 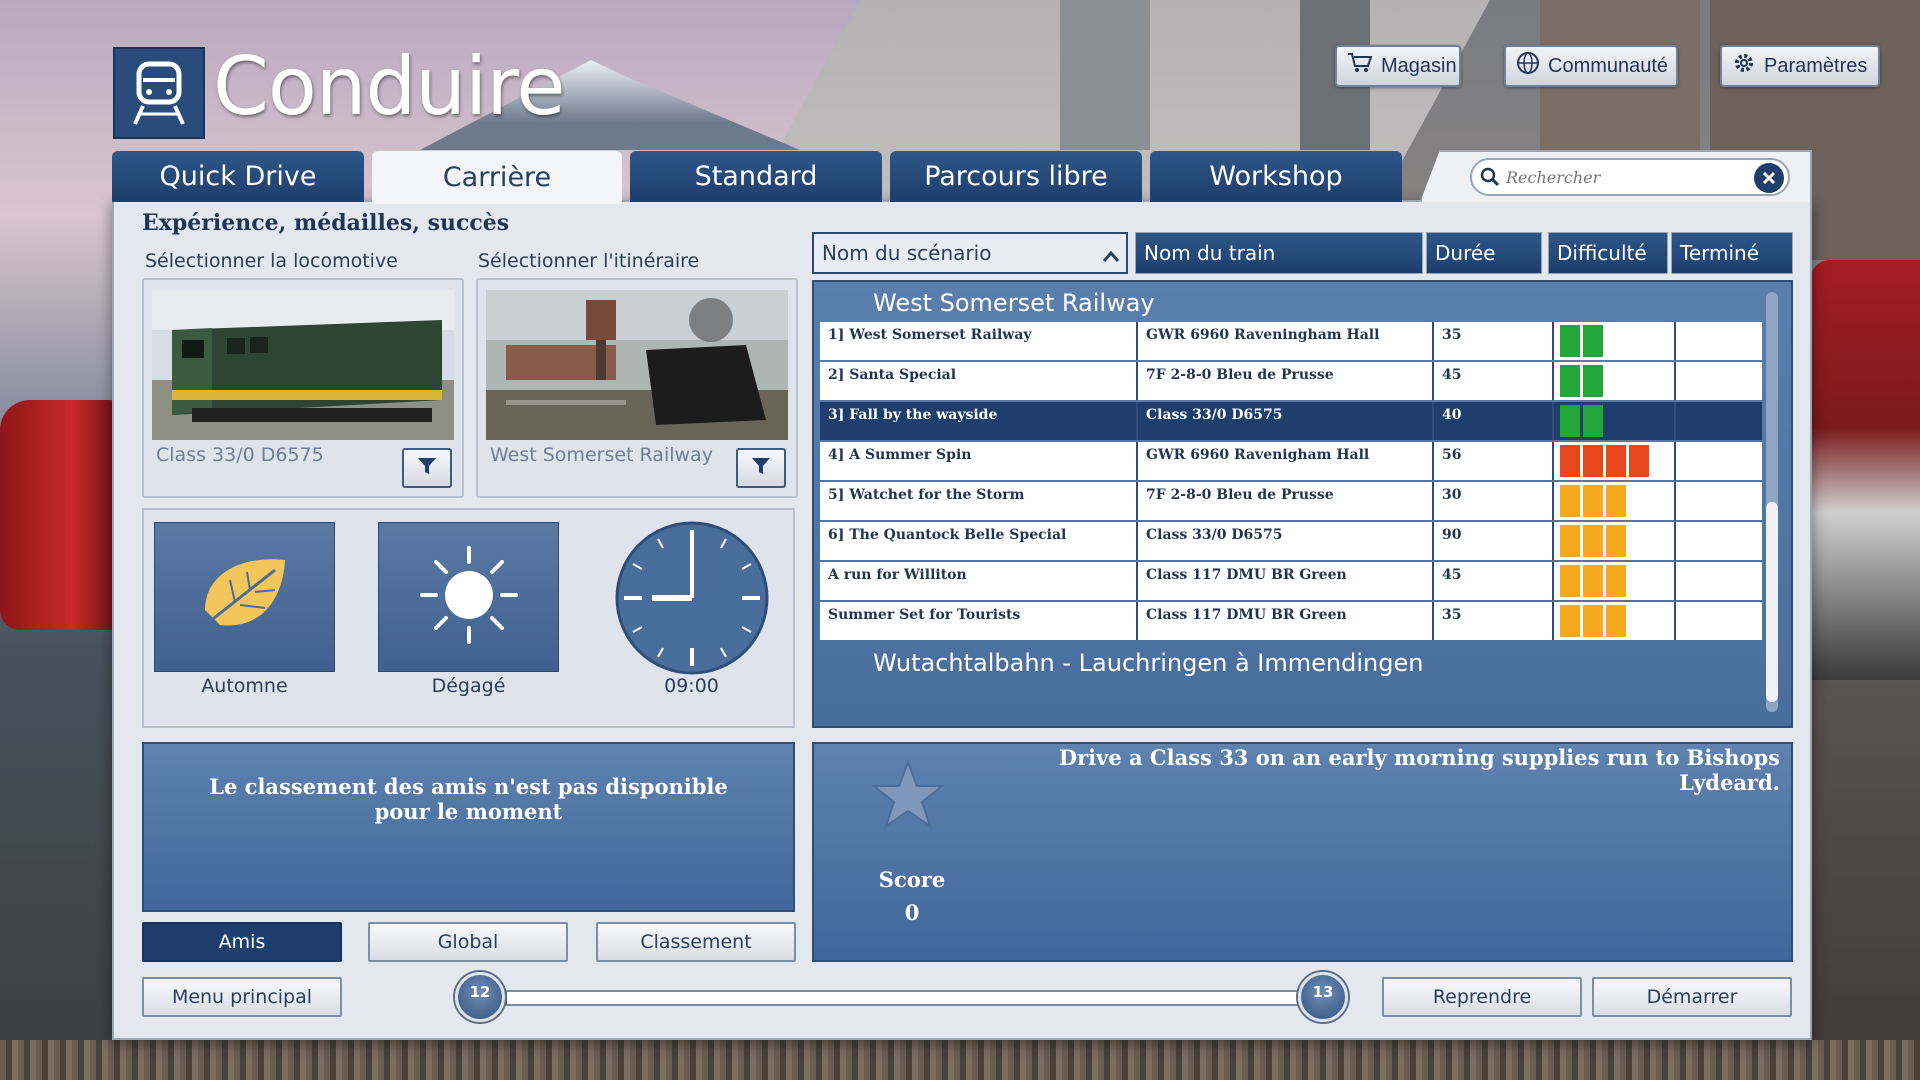 I want to click on scrollbar-thumb, so click(x=1772, y=602).